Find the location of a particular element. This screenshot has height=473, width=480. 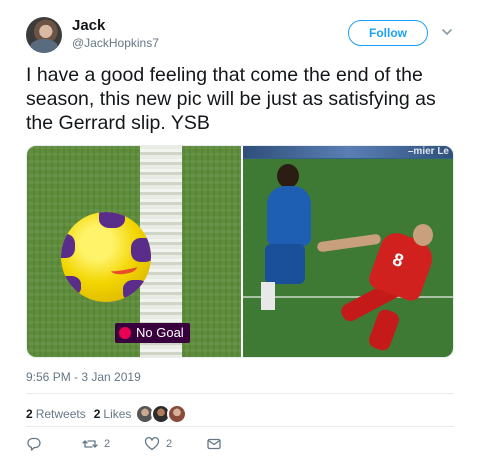

direct-message-button is located at coordinates (214, 444).